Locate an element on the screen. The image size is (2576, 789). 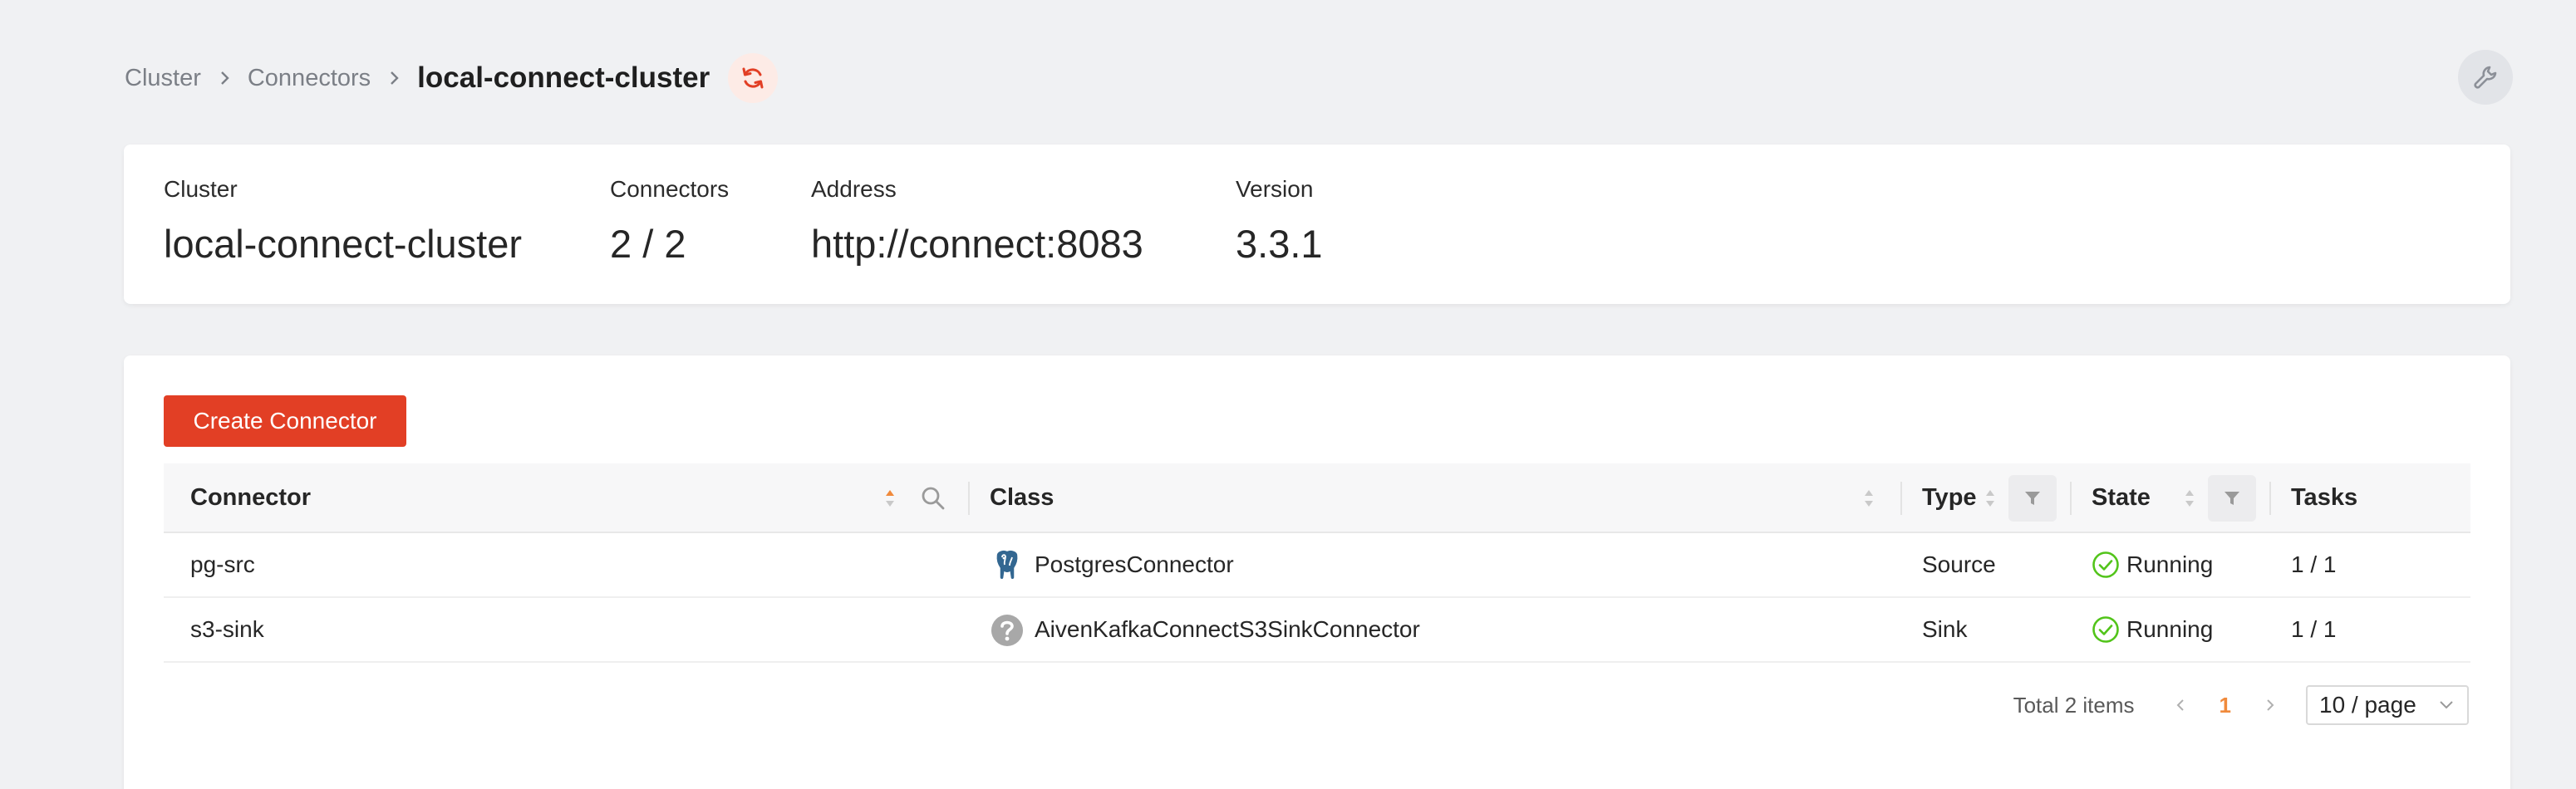
breadcrumb-connectors: Connectors is located at coordinates (309, 78).